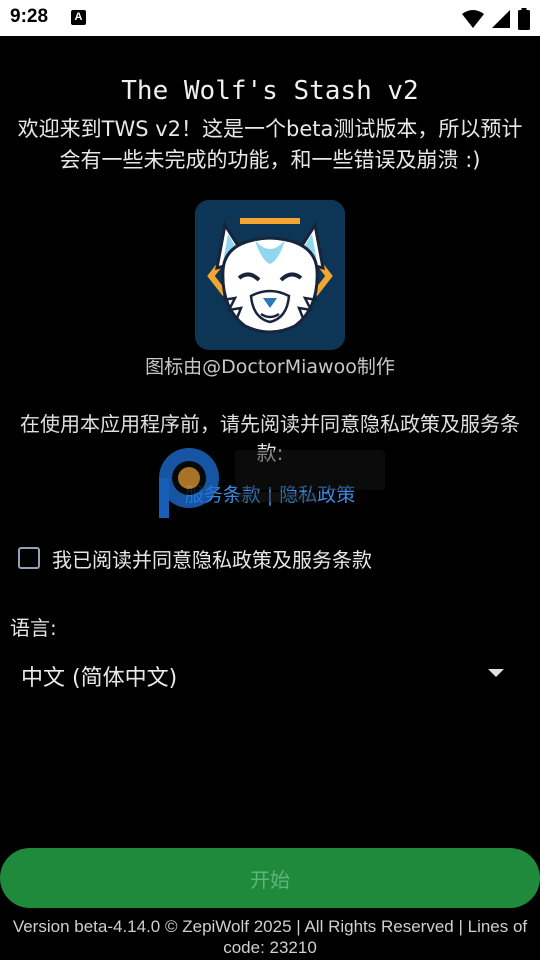 Image resolution: width=540 pixels, height=960 pixels. What do you see at coordinates (223, 495) in the screenshot?
I see `terms-link: 服务条款` at bounding box center [223, 495].